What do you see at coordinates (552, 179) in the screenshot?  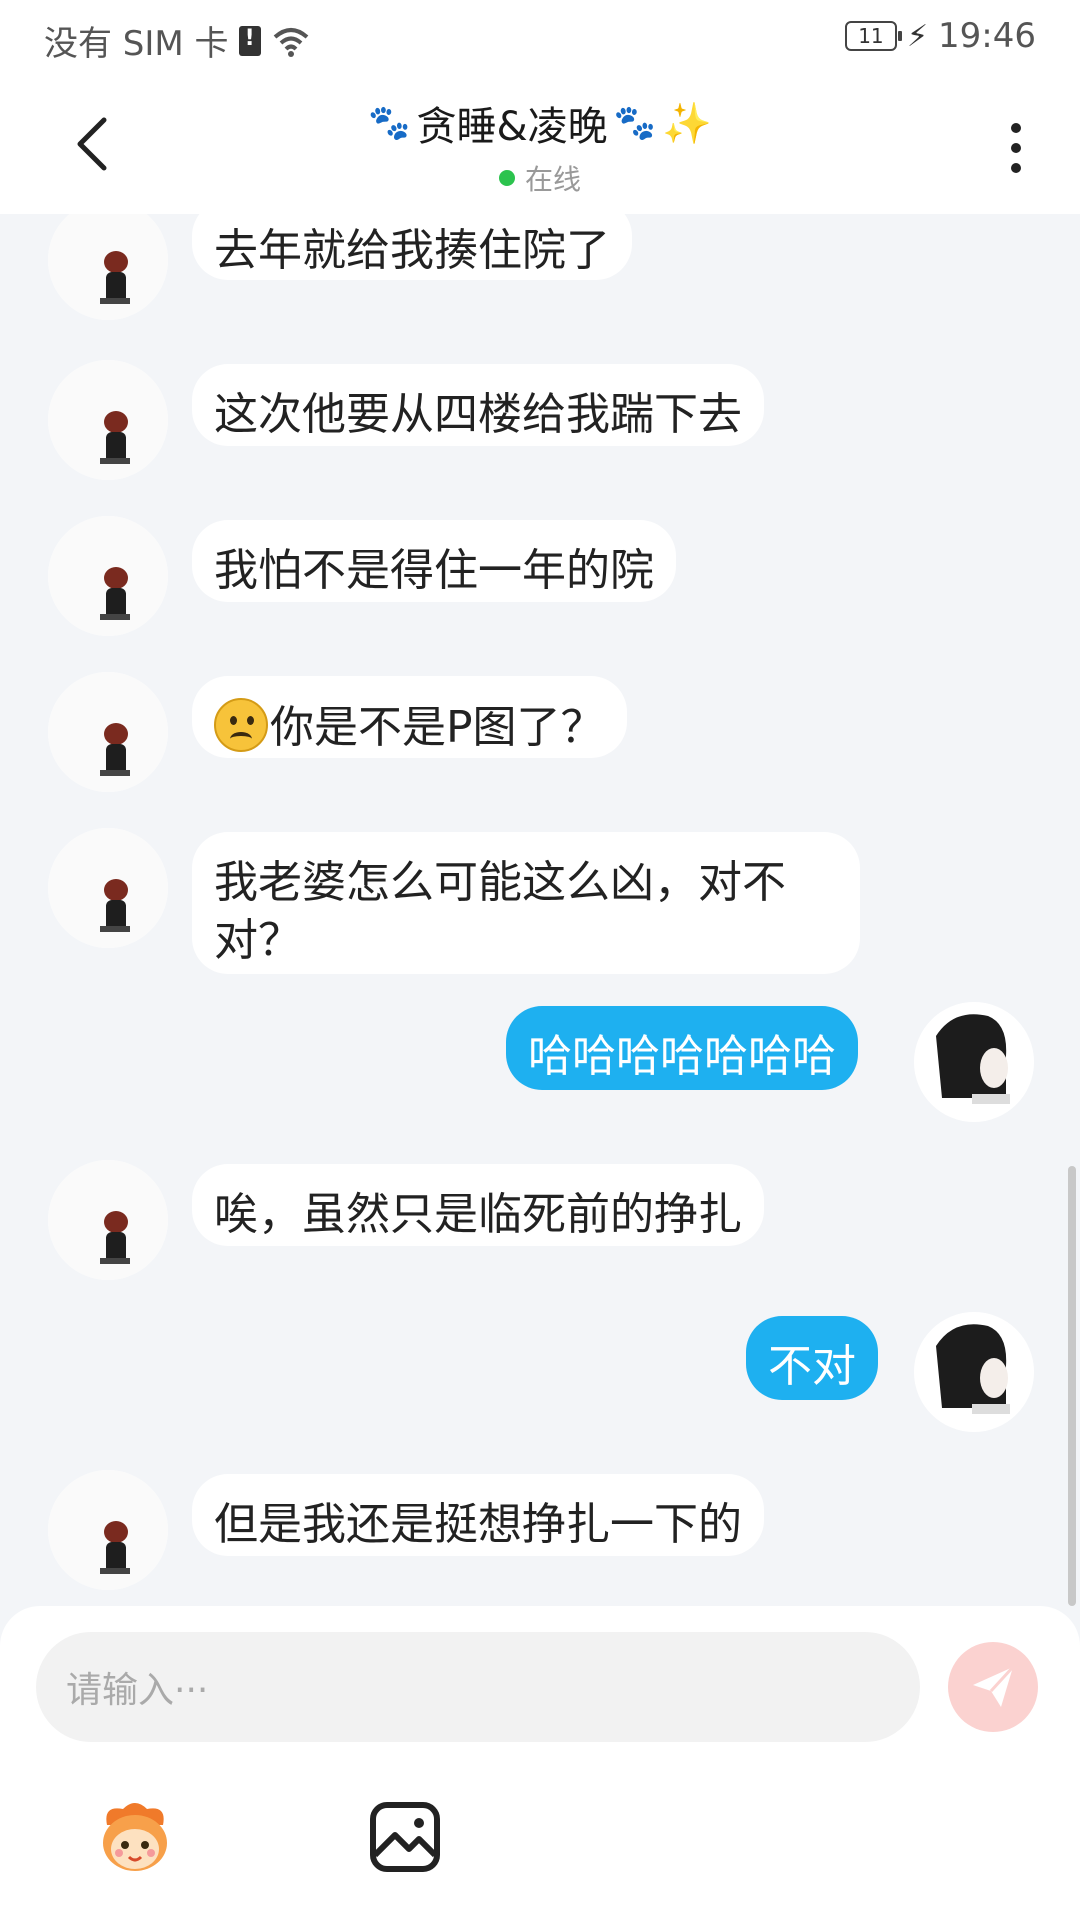 I see `online-status-text: 在线` at bounding box center [552, 179].